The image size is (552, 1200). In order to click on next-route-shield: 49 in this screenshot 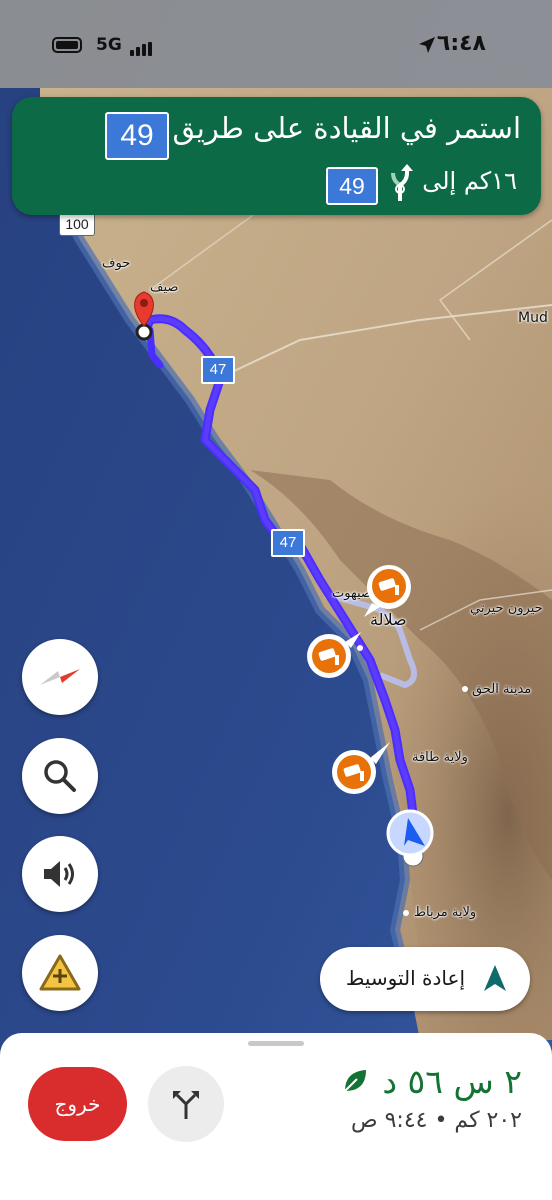, I will do `click(352, 186)`.